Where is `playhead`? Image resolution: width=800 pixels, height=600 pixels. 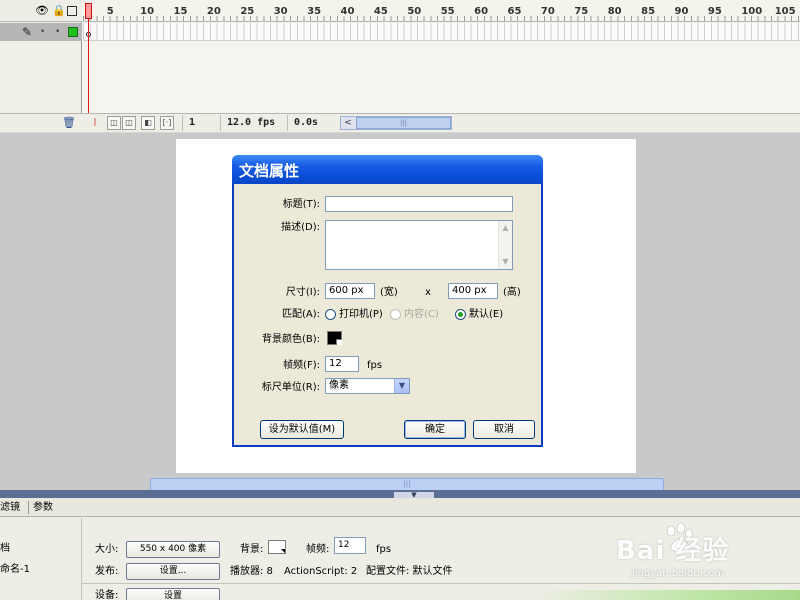
playhead is located at coordinates (88, 11).